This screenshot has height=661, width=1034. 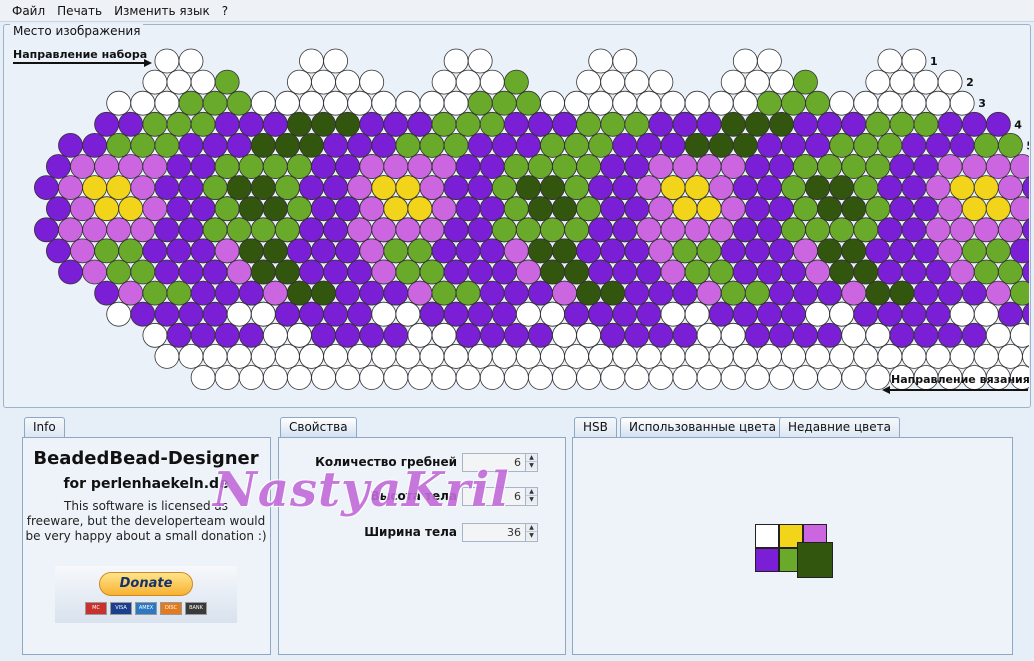 What do you see at coordinates (500, 496) in the screenshot?
I see `height-spinner: ▲▼` at bounding box center [500, 496].